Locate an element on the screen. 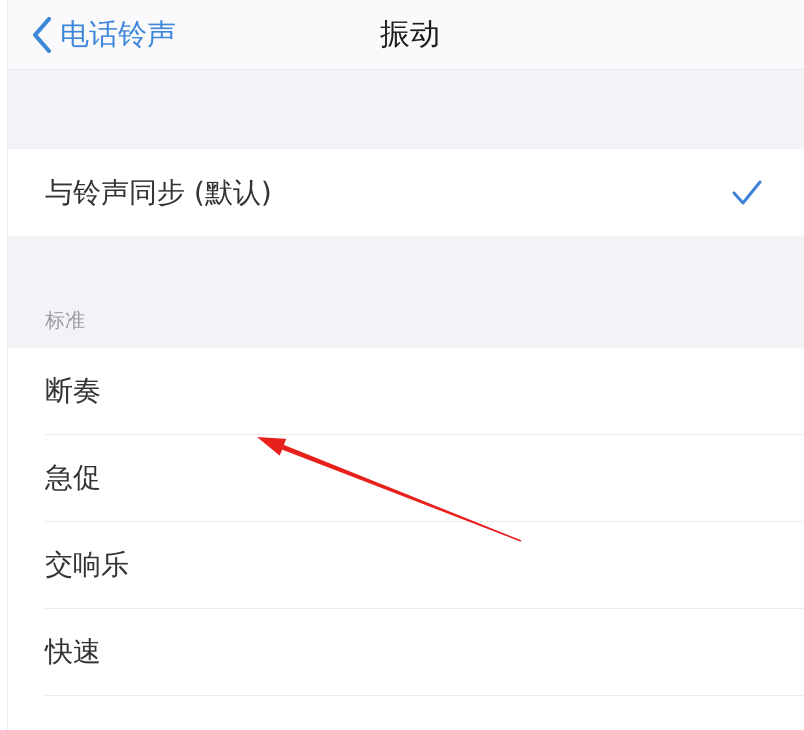 This screenshot has height=730, width=804. back-chevron-icon is located at coordinates (42, 34).